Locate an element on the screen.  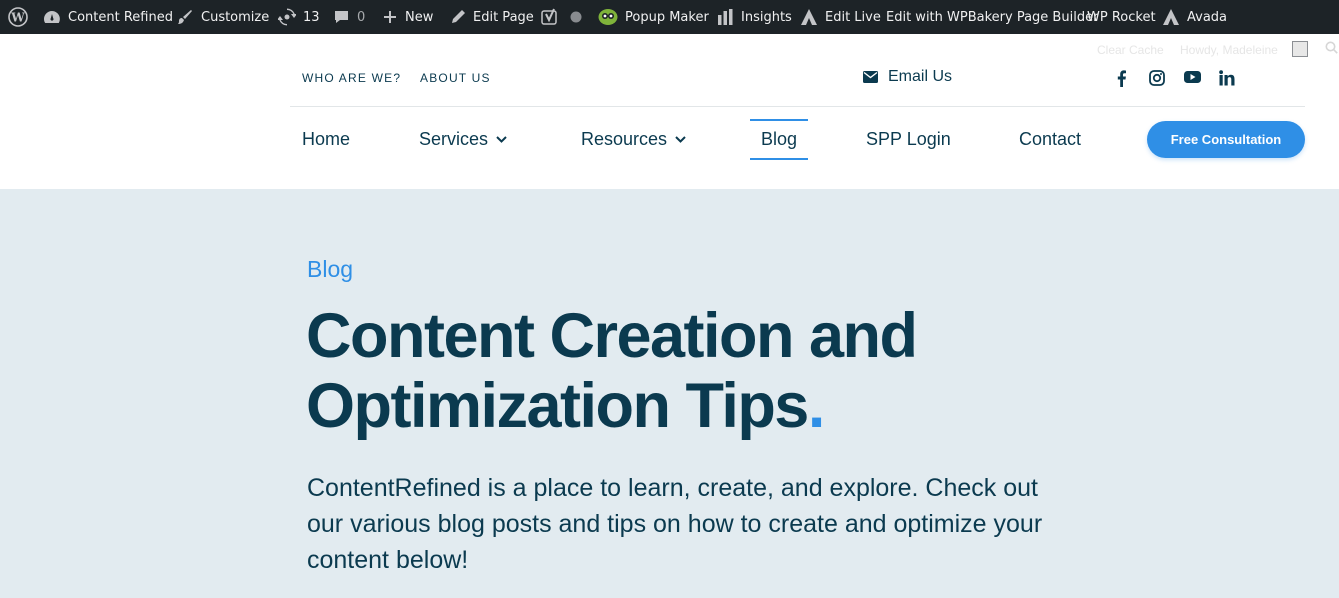
pencil-icon is located at coordinates (458, 16).